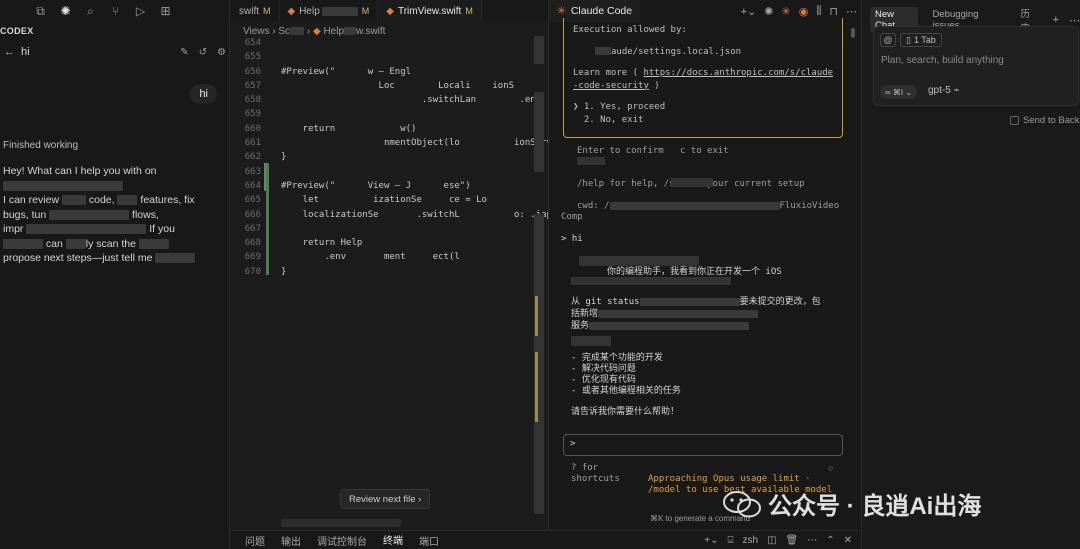  I want to click on source-control-icon: ⑂, so click(115, 11).